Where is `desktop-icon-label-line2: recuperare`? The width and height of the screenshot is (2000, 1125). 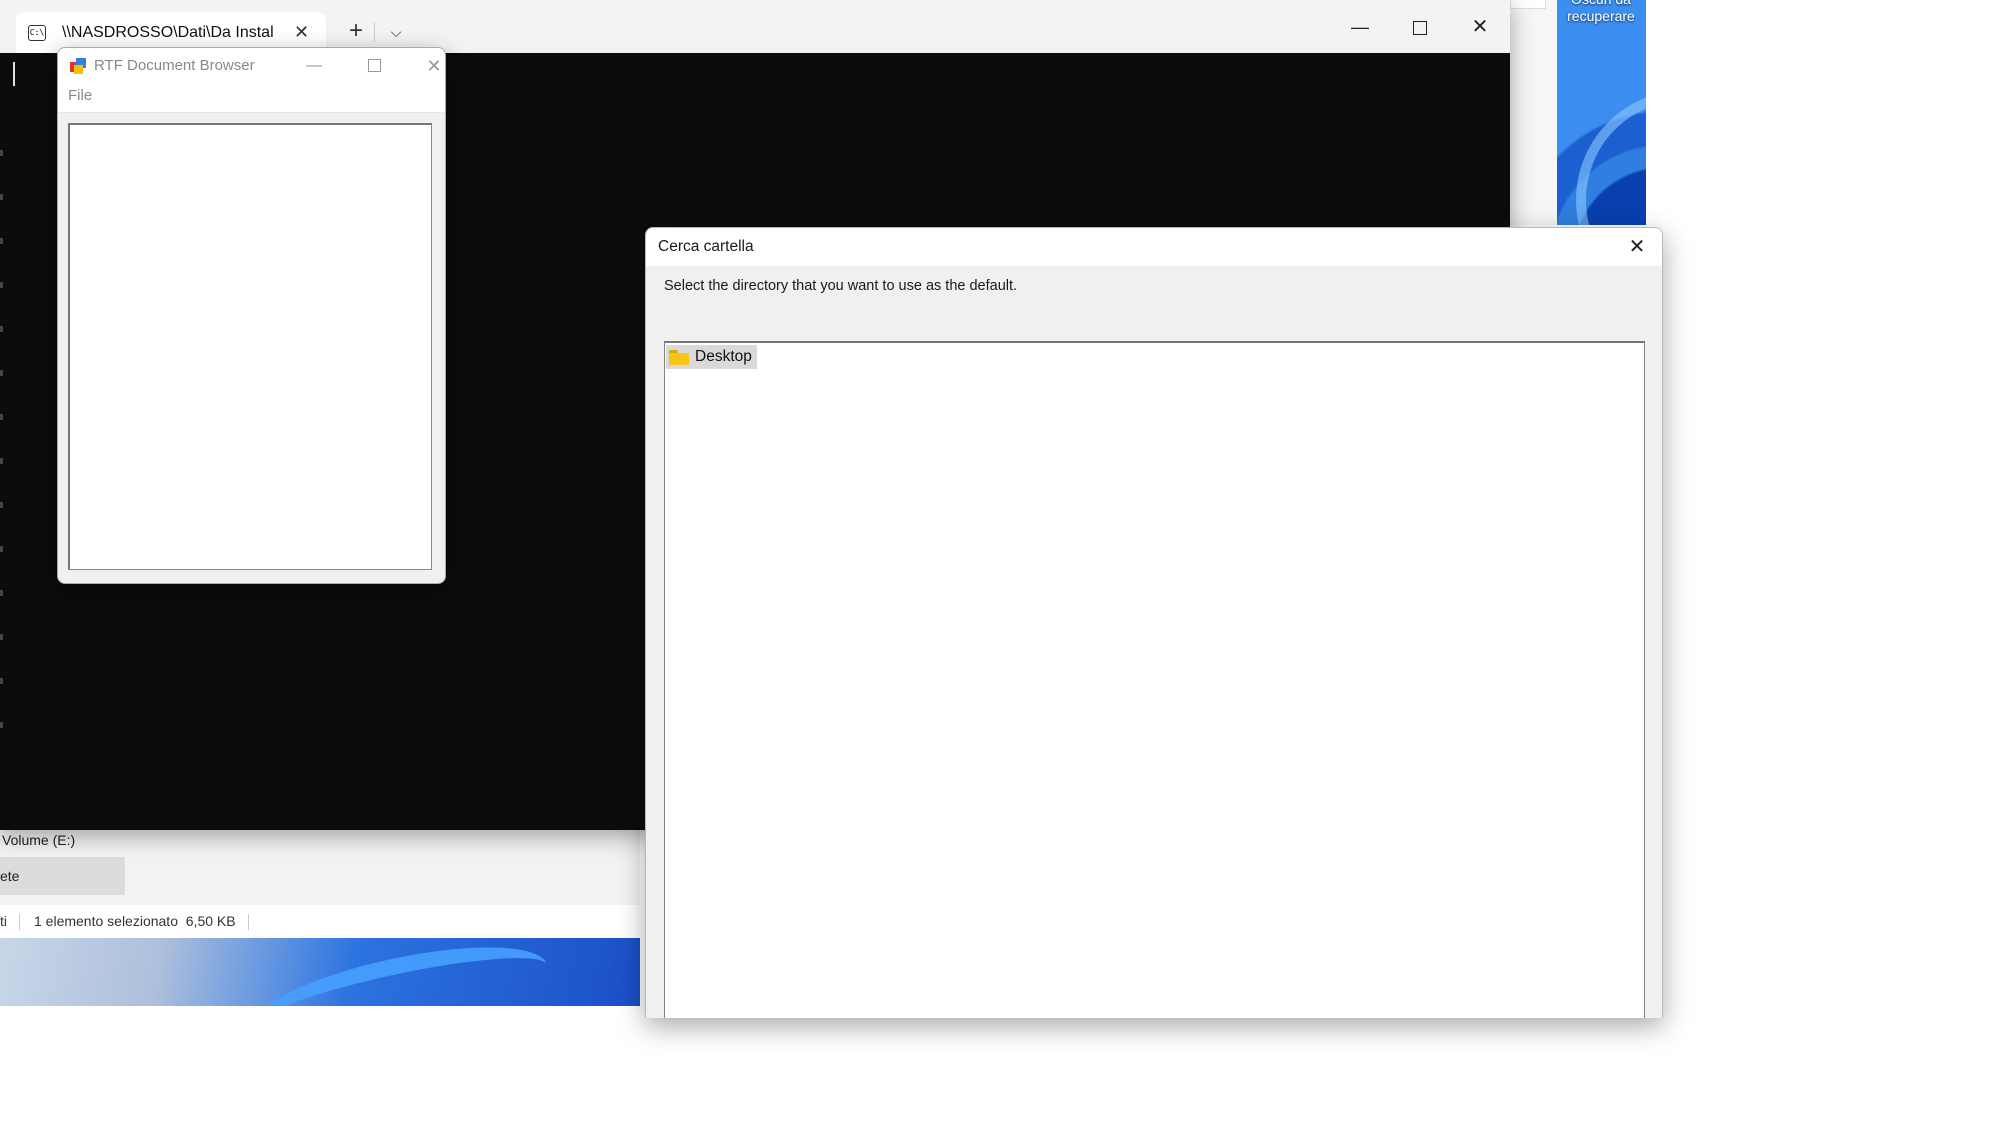 desktop-icon-label-line2: recuperare is located at coordinates (1601, 16).